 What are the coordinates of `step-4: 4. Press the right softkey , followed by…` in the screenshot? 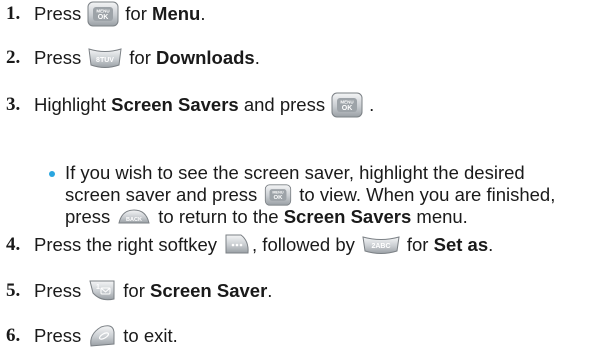 It's located at (249, 245).